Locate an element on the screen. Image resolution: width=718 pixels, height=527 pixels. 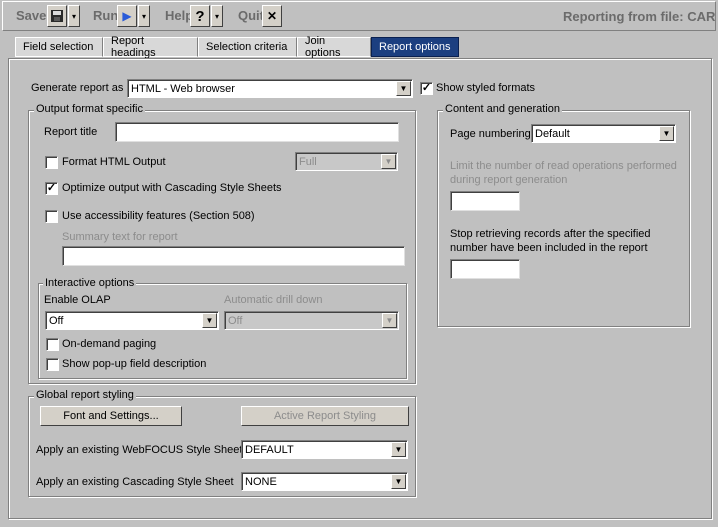
drill-down-value: Off is located at coordinates (235, 320).